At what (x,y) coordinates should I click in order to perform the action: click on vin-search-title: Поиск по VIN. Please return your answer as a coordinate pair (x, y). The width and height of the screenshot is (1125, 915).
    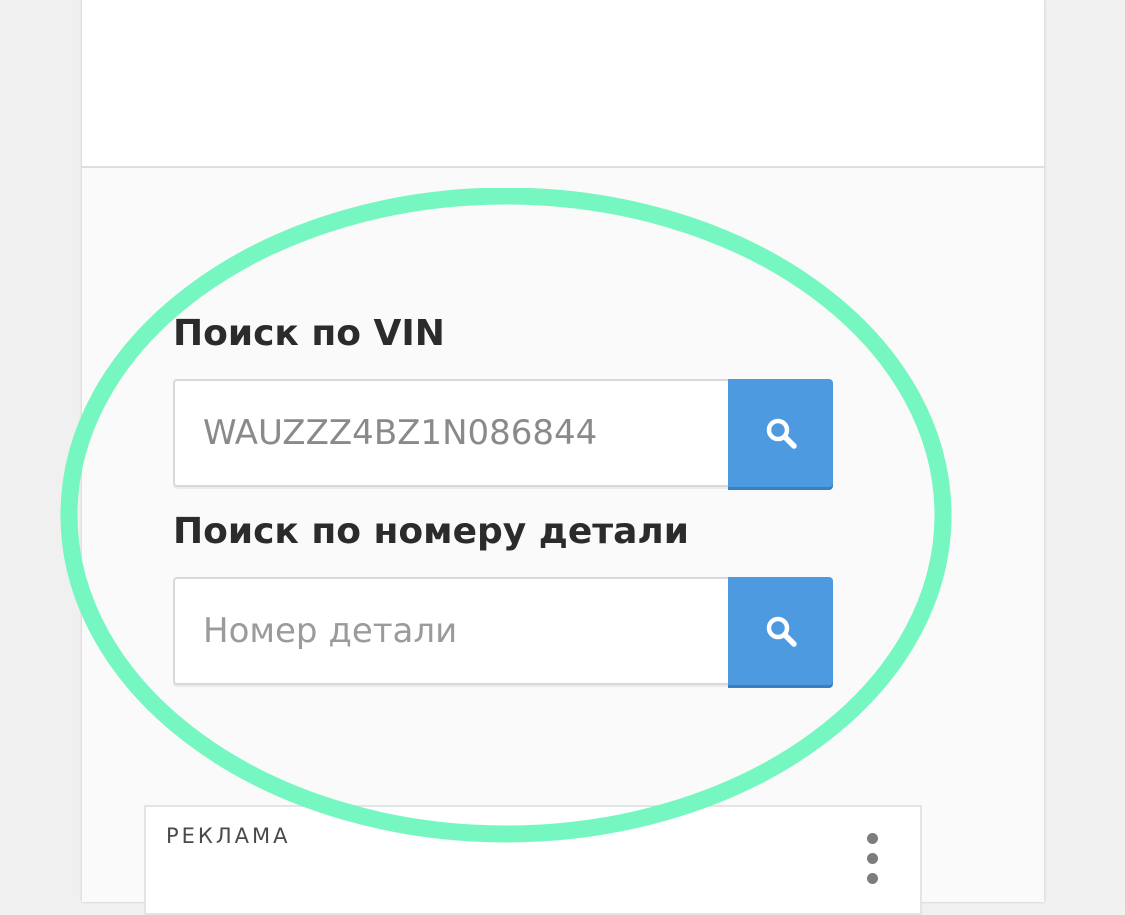
    Looking at the image, I should click on (309, 333).